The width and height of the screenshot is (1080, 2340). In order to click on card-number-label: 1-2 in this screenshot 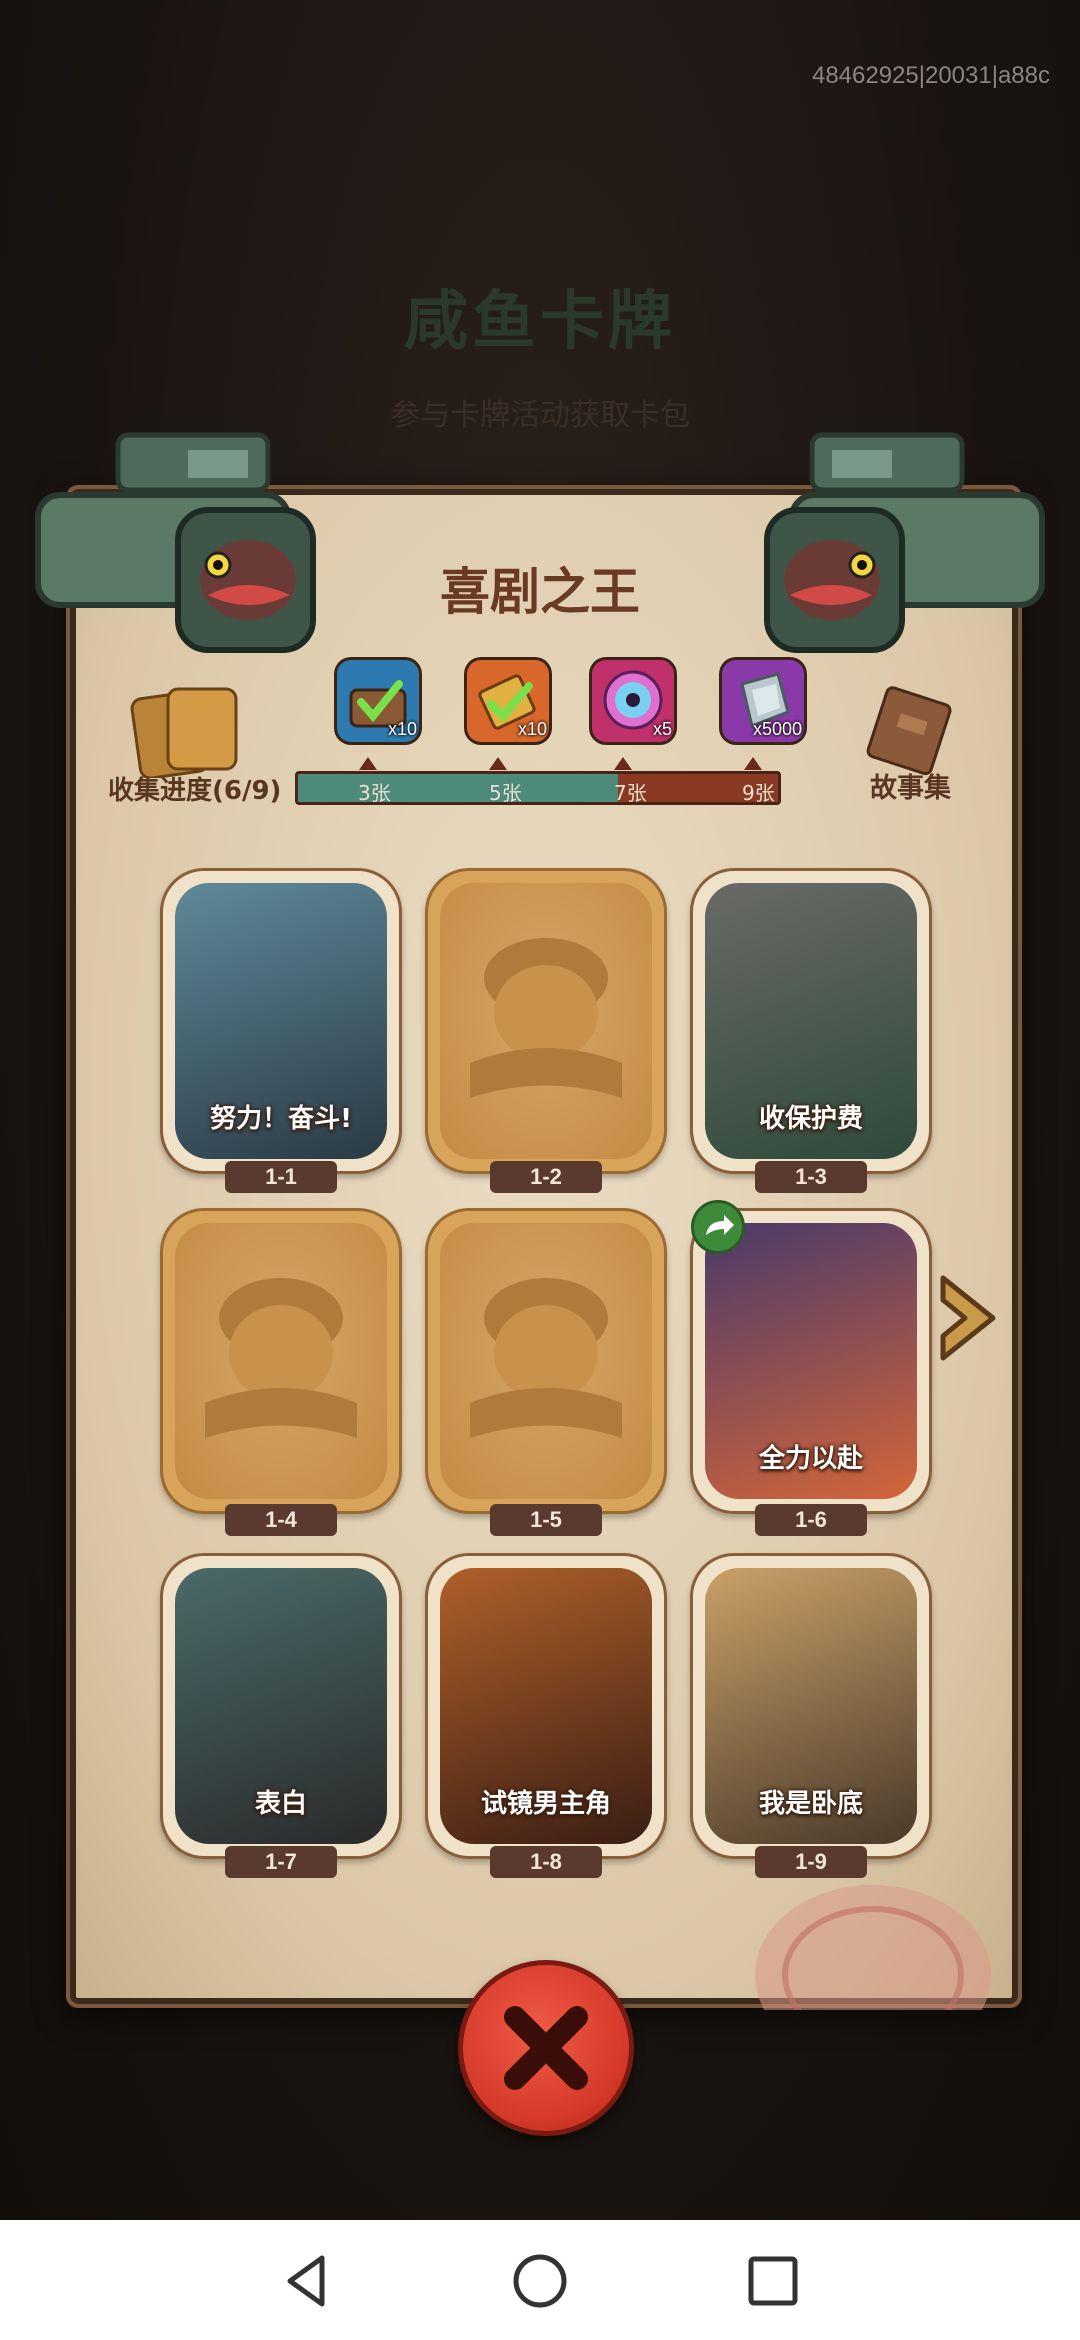, I will do `click(546, 1177)`.